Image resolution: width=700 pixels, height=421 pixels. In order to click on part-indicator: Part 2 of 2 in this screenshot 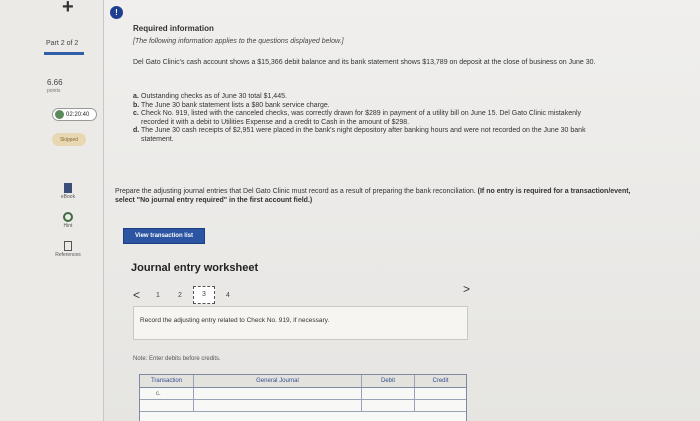, I will do `click(62, 43)`.